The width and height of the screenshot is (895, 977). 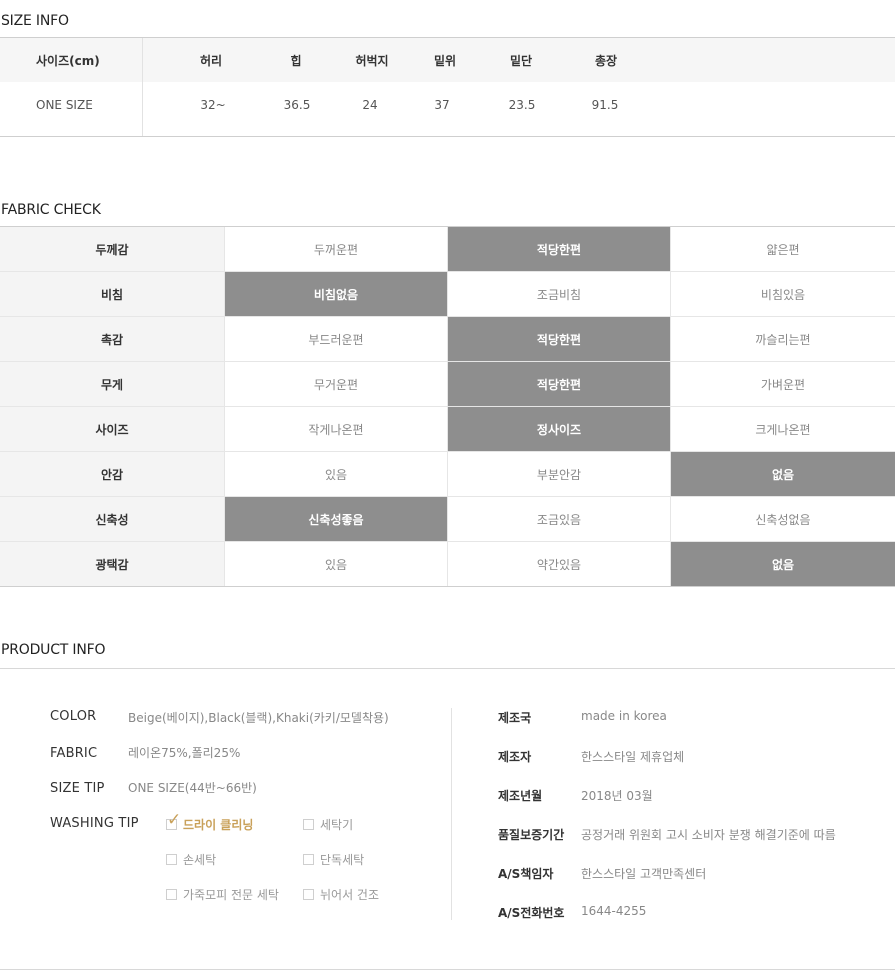 What do you see at coordinates (112, 564) in the screenshot?
I see `fabric-row-label: 광택감` at bounding box center [112, 564].